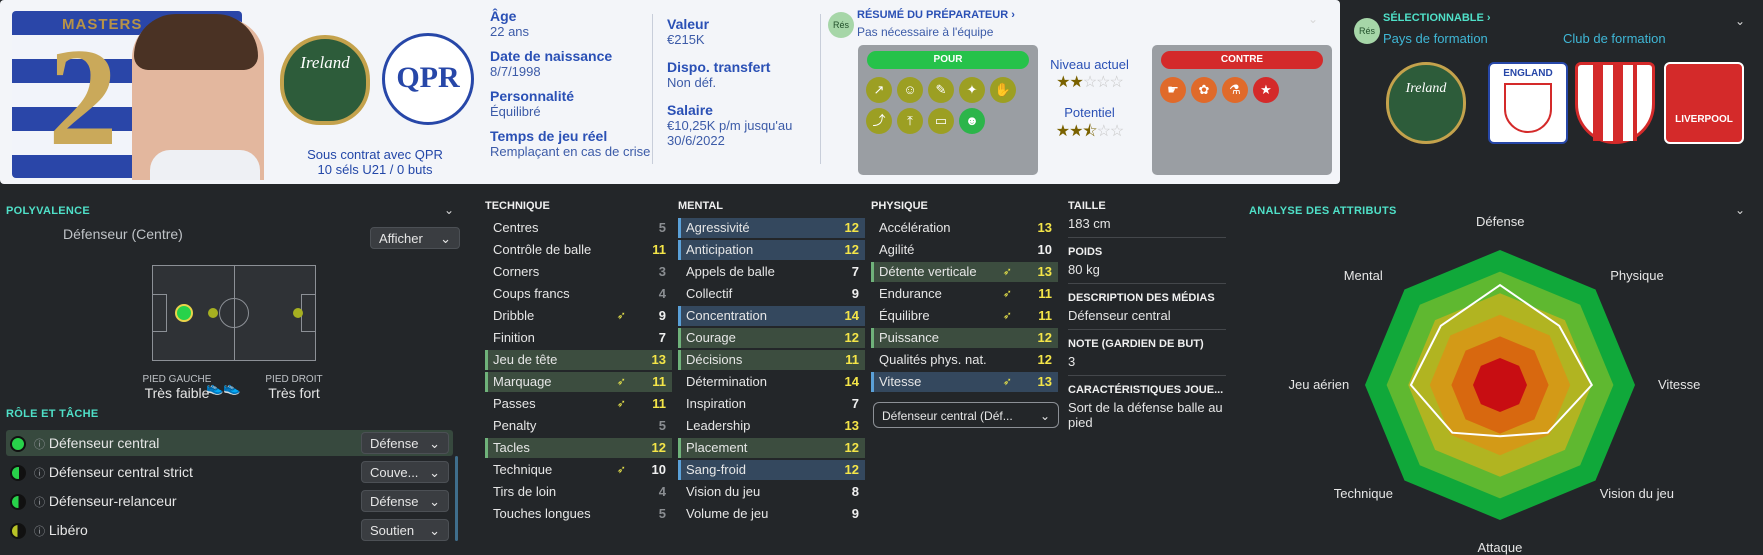 This screenshot has width=1763, height=555. I want to click on attribute-row: Vision du jeu 8, so click(771, 492).